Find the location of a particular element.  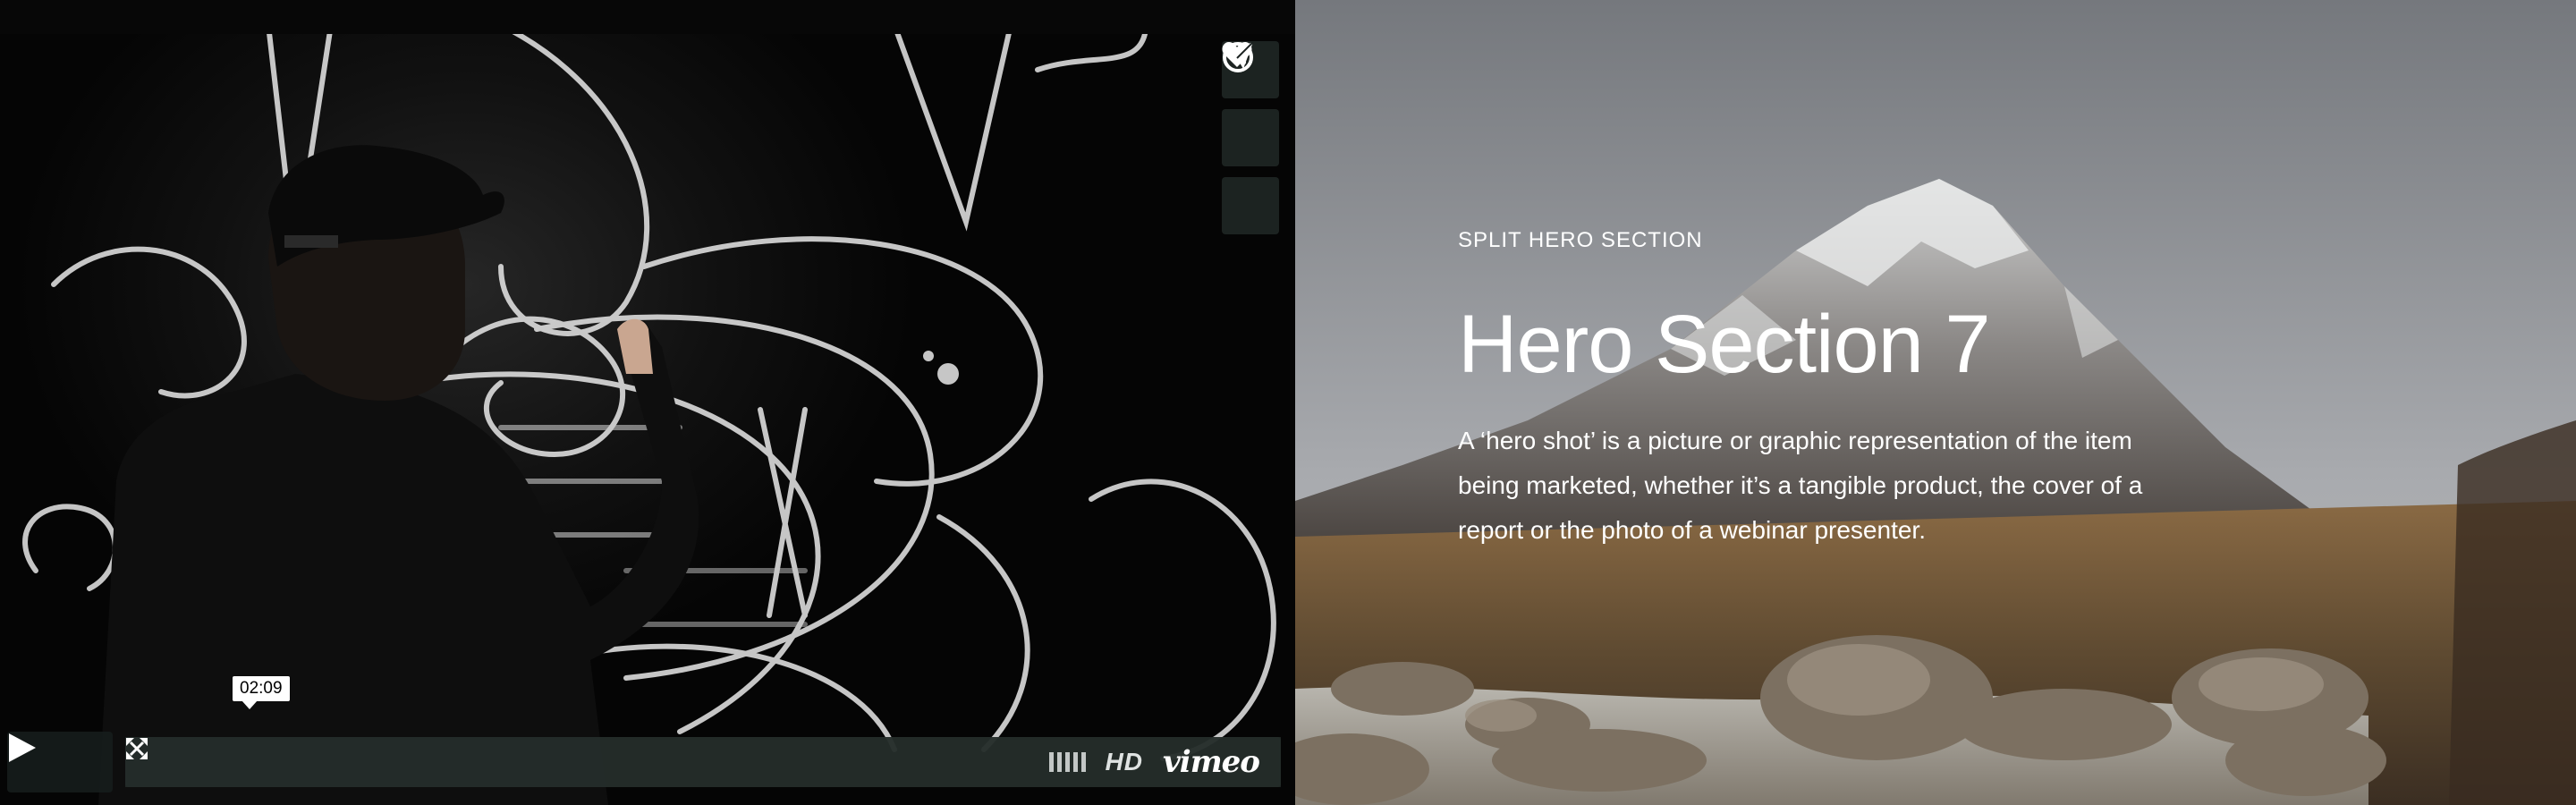

video-top-bar is located at coordinates (647, 17).